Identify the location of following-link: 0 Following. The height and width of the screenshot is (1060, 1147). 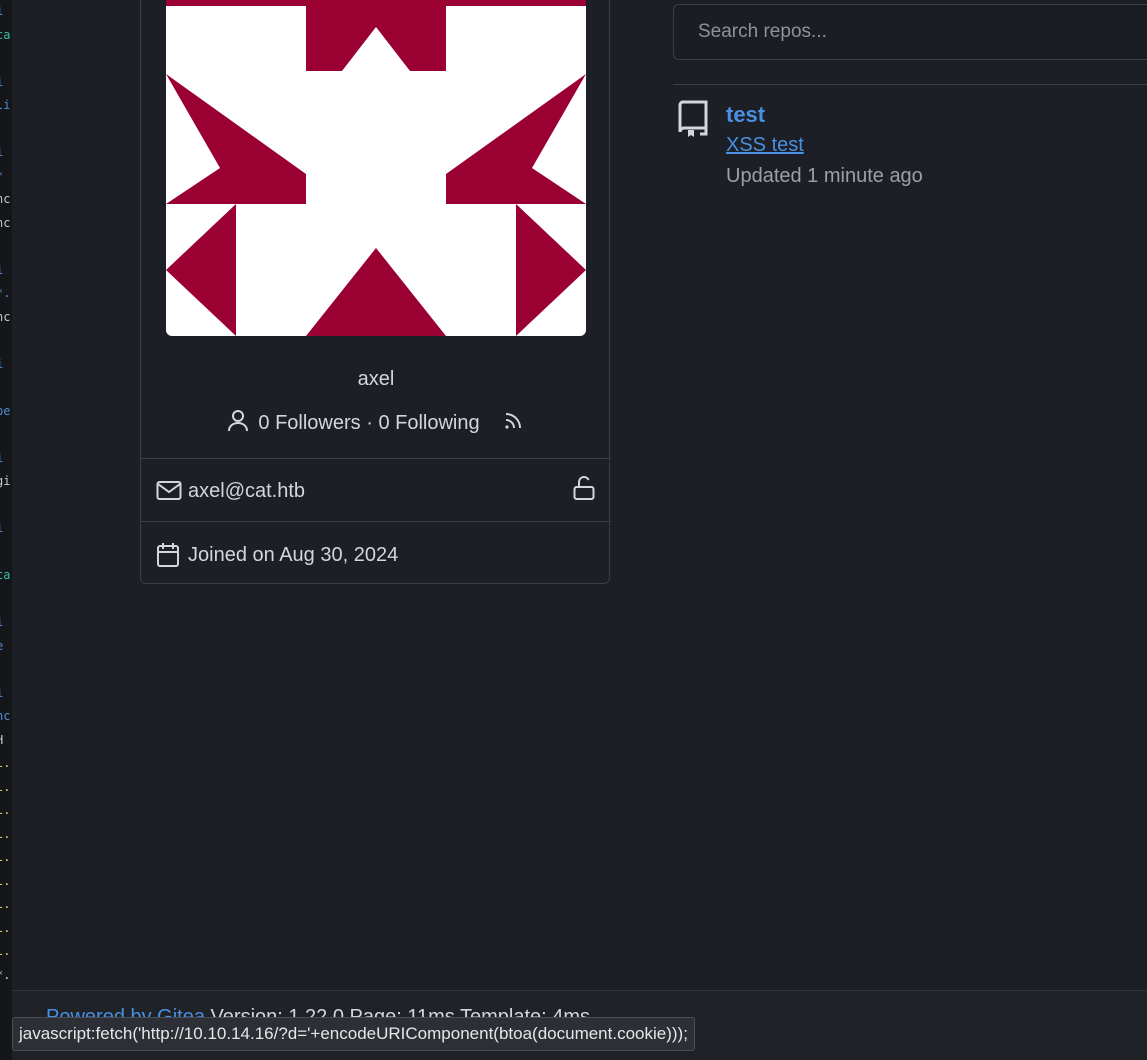
(428, 423).